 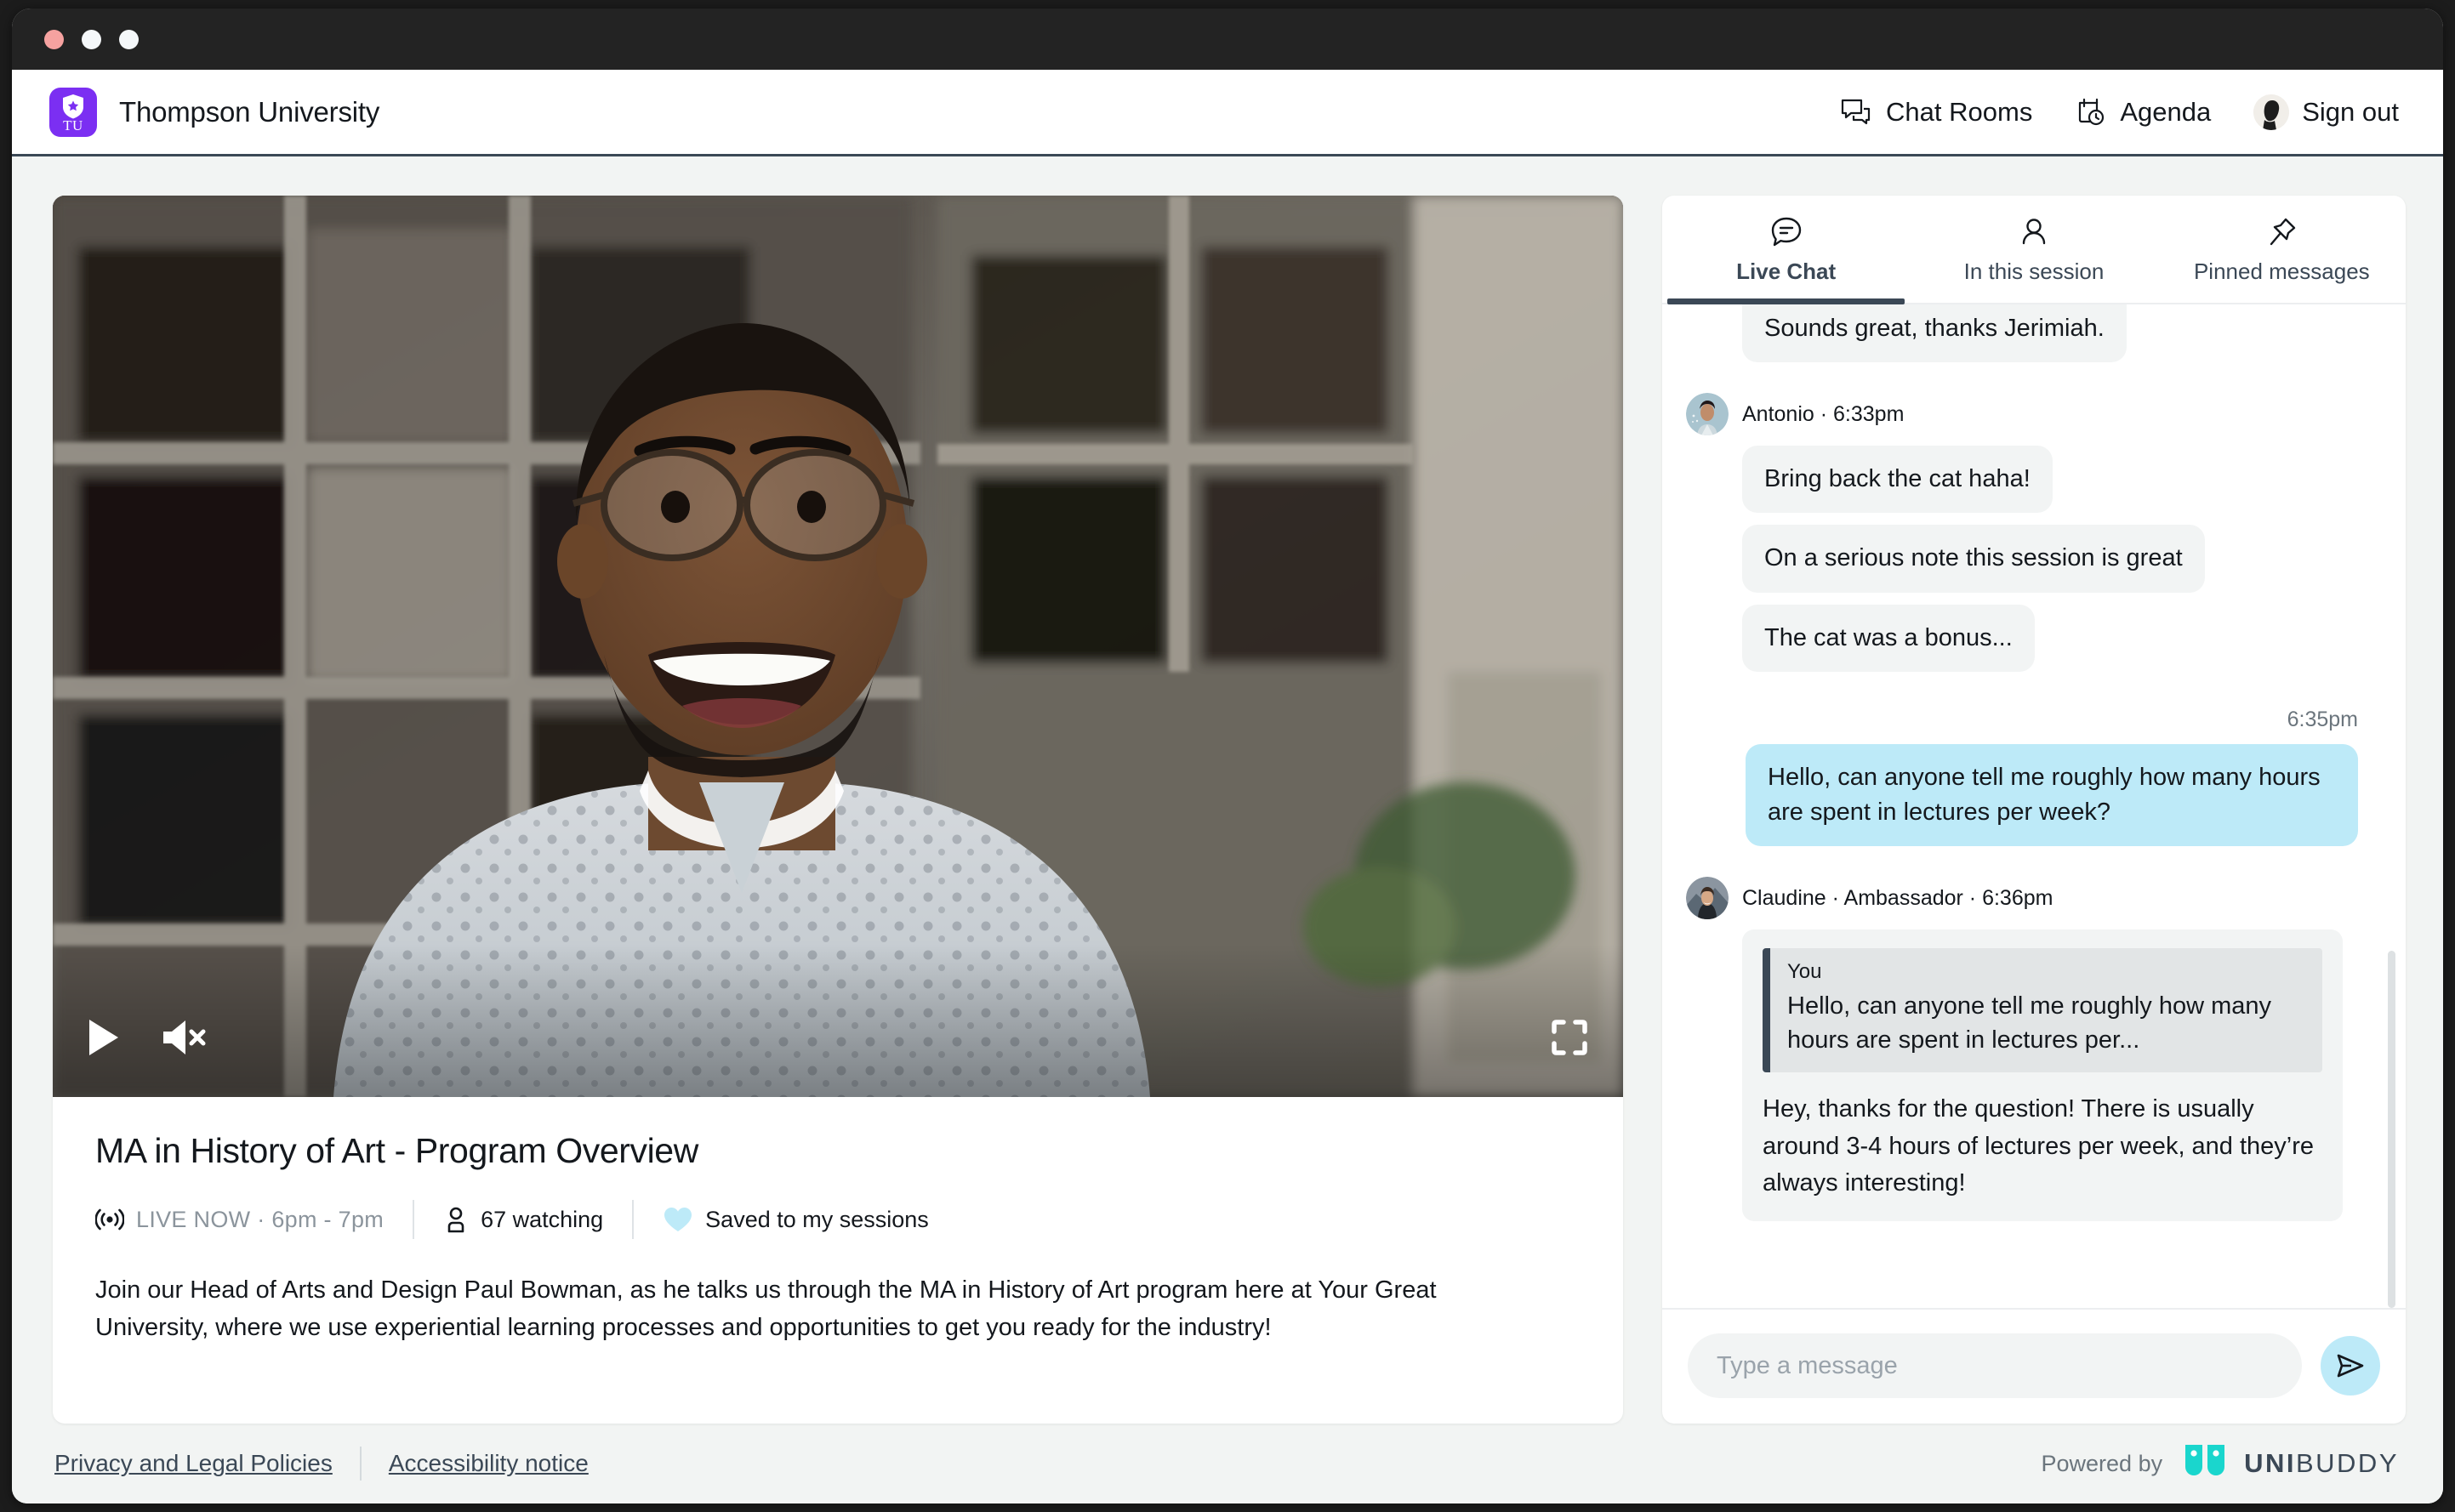 What do you see at coordinates (396, 1150) in the screenshot?
I see `session-title: MA in History of Art - Program Overview` at bounding box center [396, 1150].